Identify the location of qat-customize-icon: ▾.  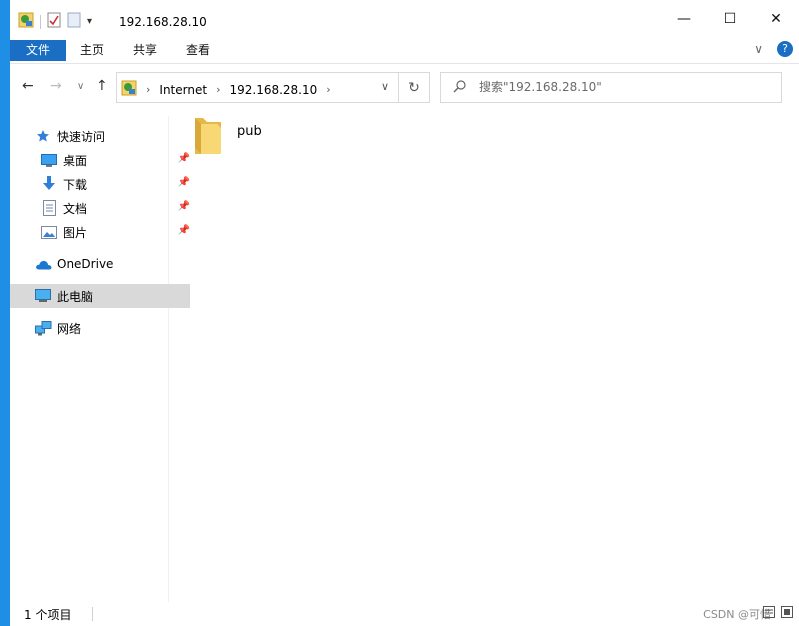
(89, 21).